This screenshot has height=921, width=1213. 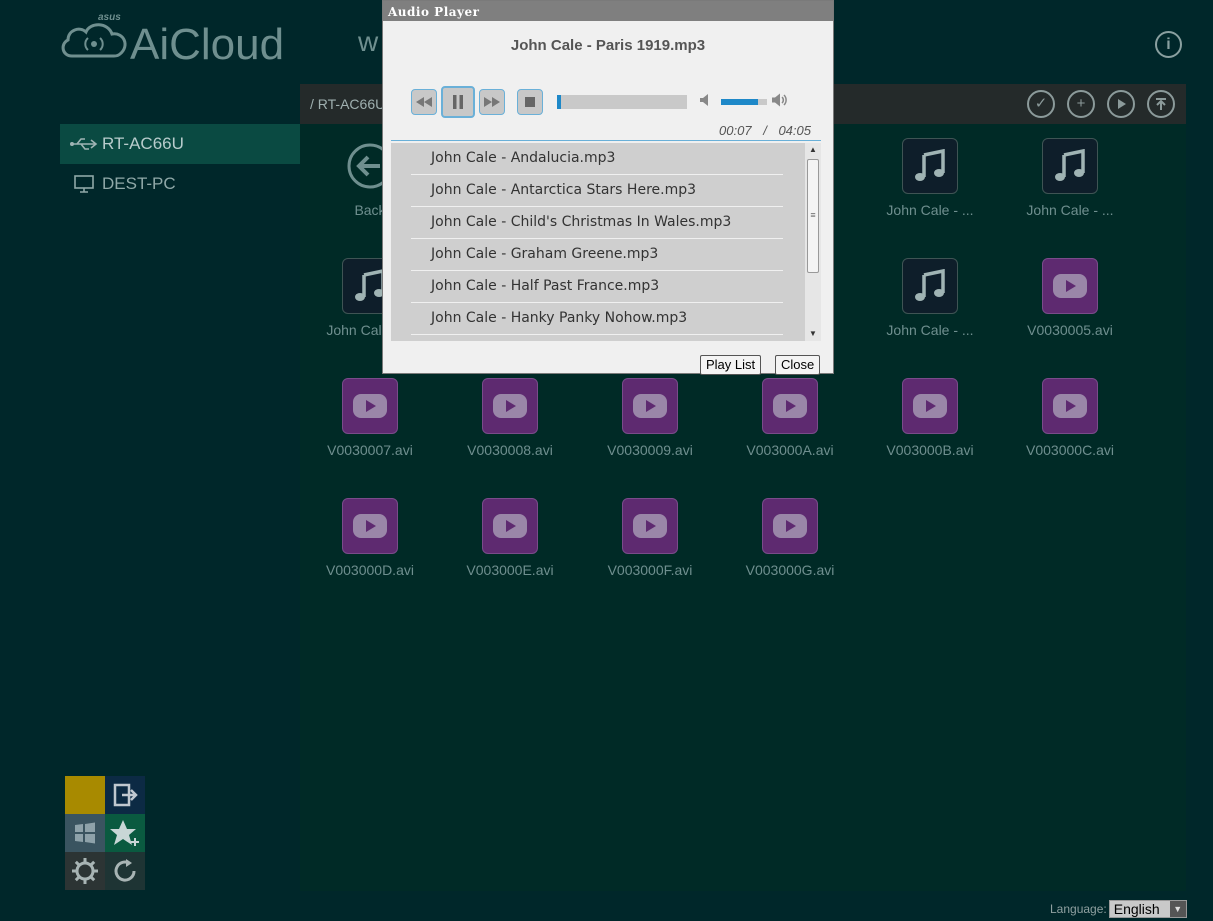 I want to click on asus-label: asus, so click(x=109, y=17).